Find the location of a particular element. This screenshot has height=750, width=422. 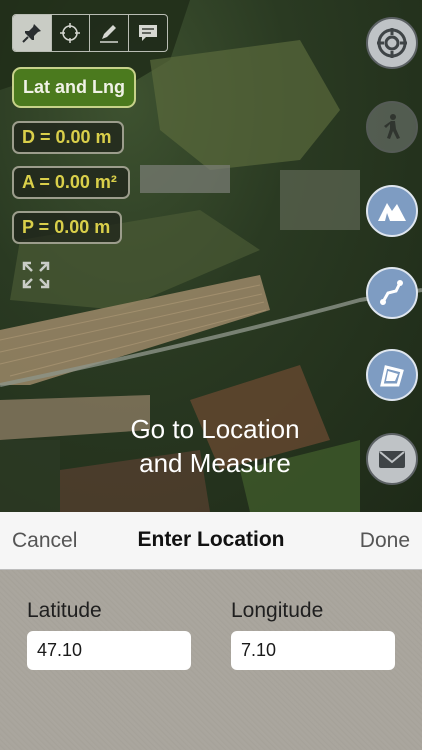

area-icon is located at coordinates (392, 376).